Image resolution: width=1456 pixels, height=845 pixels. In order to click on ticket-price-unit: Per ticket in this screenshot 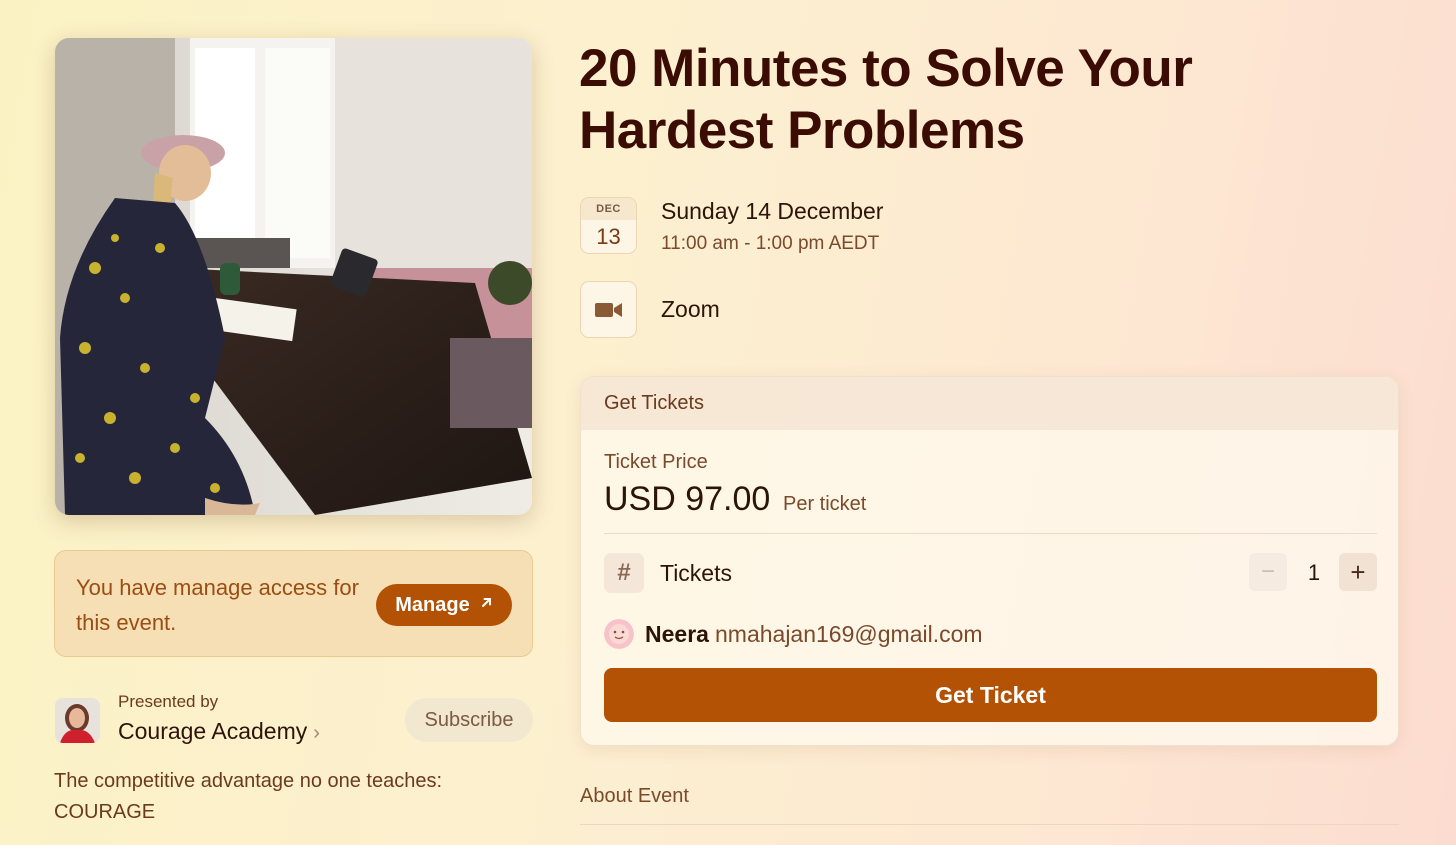, I will do `click(825, 504)`.